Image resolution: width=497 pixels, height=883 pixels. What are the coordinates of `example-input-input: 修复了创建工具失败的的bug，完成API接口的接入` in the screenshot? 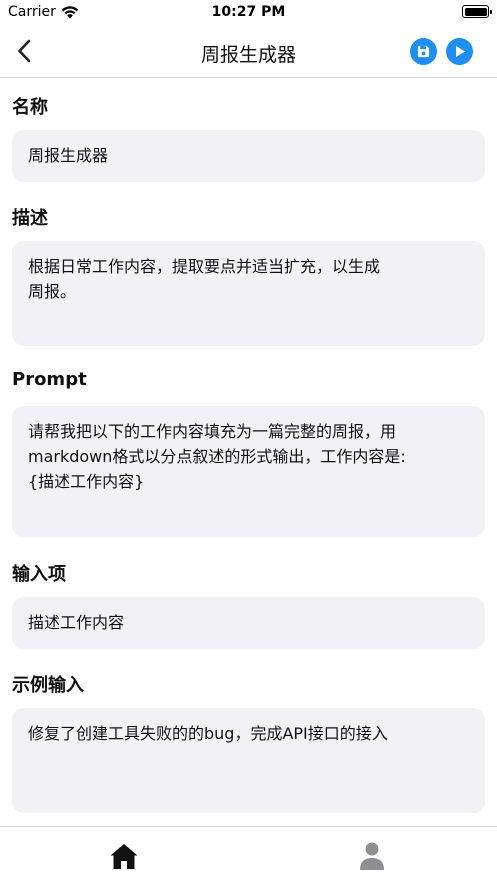 It's located at (248, 760).